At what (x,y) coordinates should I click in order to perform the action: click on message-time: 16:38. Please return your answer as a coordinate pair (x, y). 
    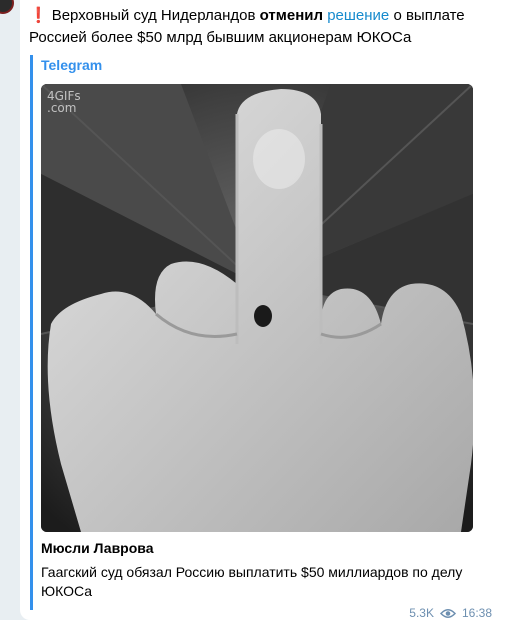
    Looking at the image, I should click on (476, 613).